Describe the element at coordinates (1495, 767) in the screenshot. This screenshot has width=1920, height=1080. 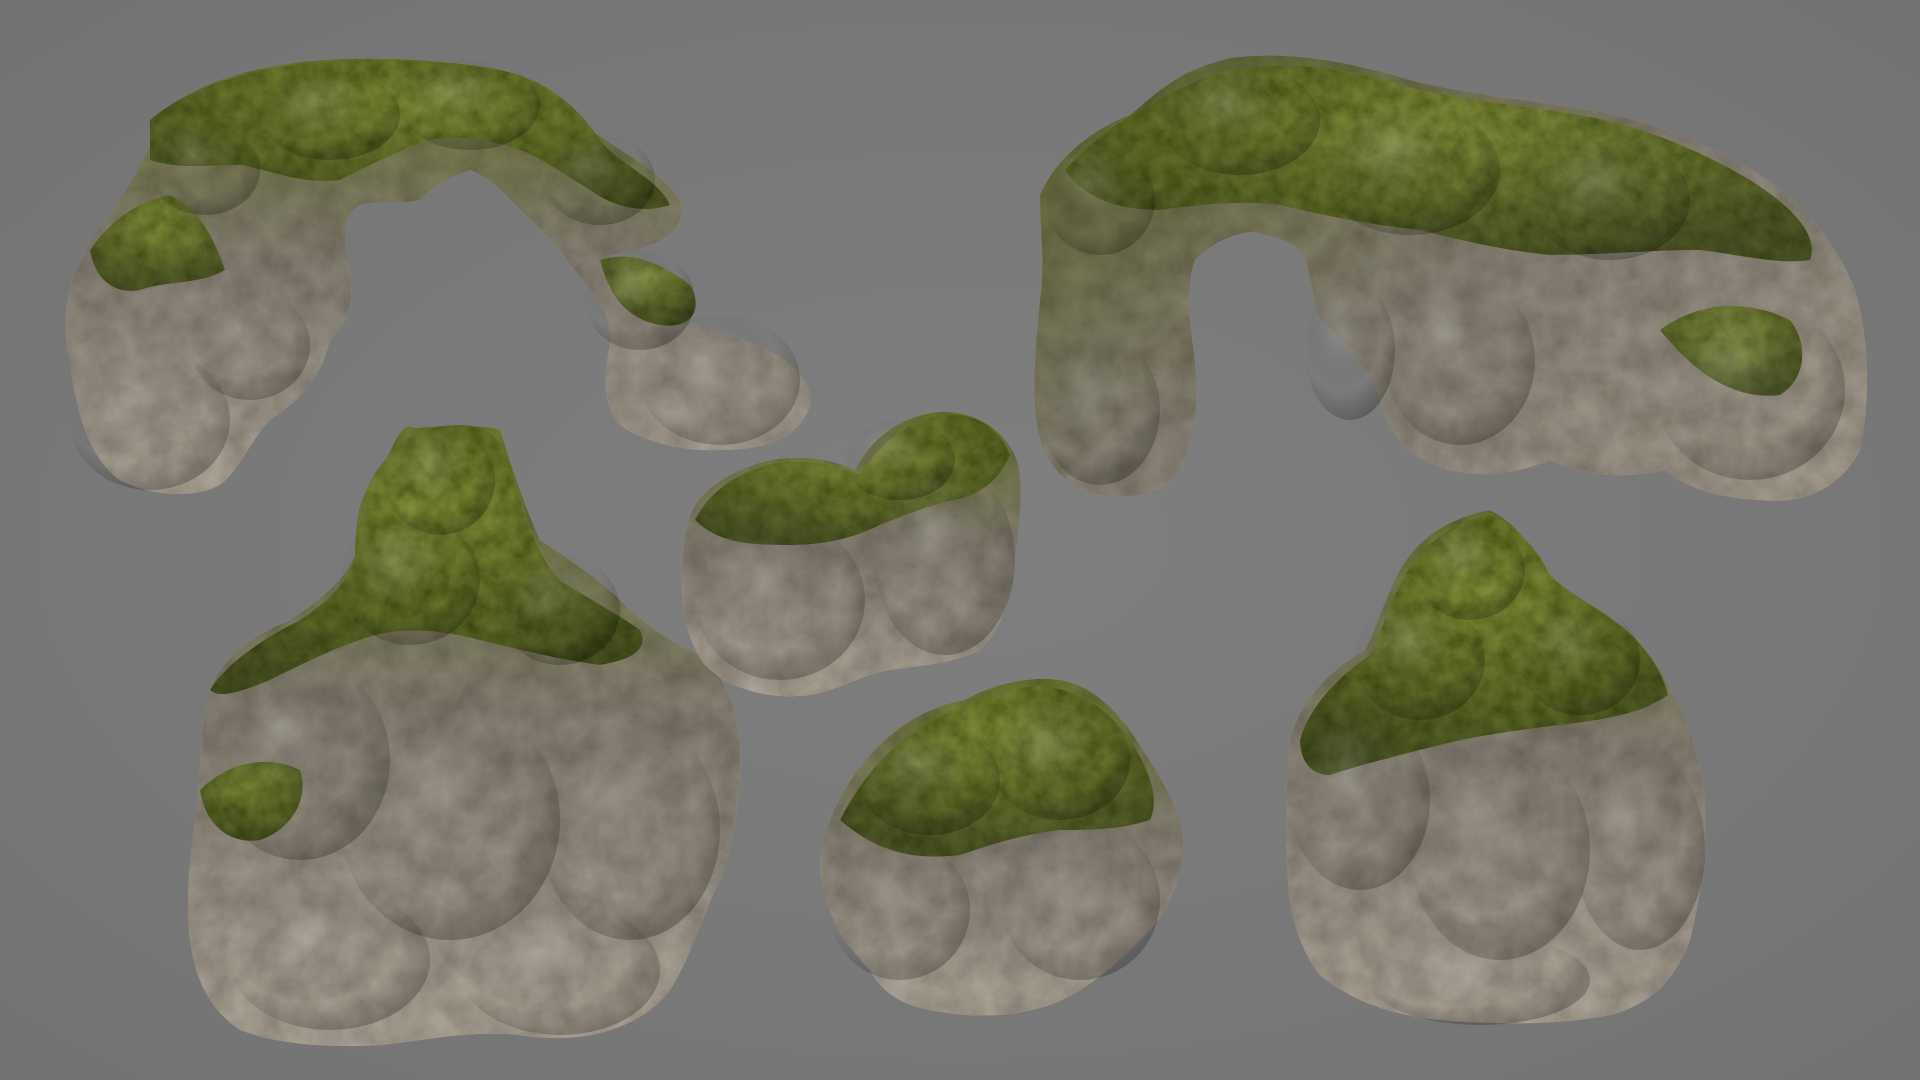
I see `rock-pillar-stacked` at that location.